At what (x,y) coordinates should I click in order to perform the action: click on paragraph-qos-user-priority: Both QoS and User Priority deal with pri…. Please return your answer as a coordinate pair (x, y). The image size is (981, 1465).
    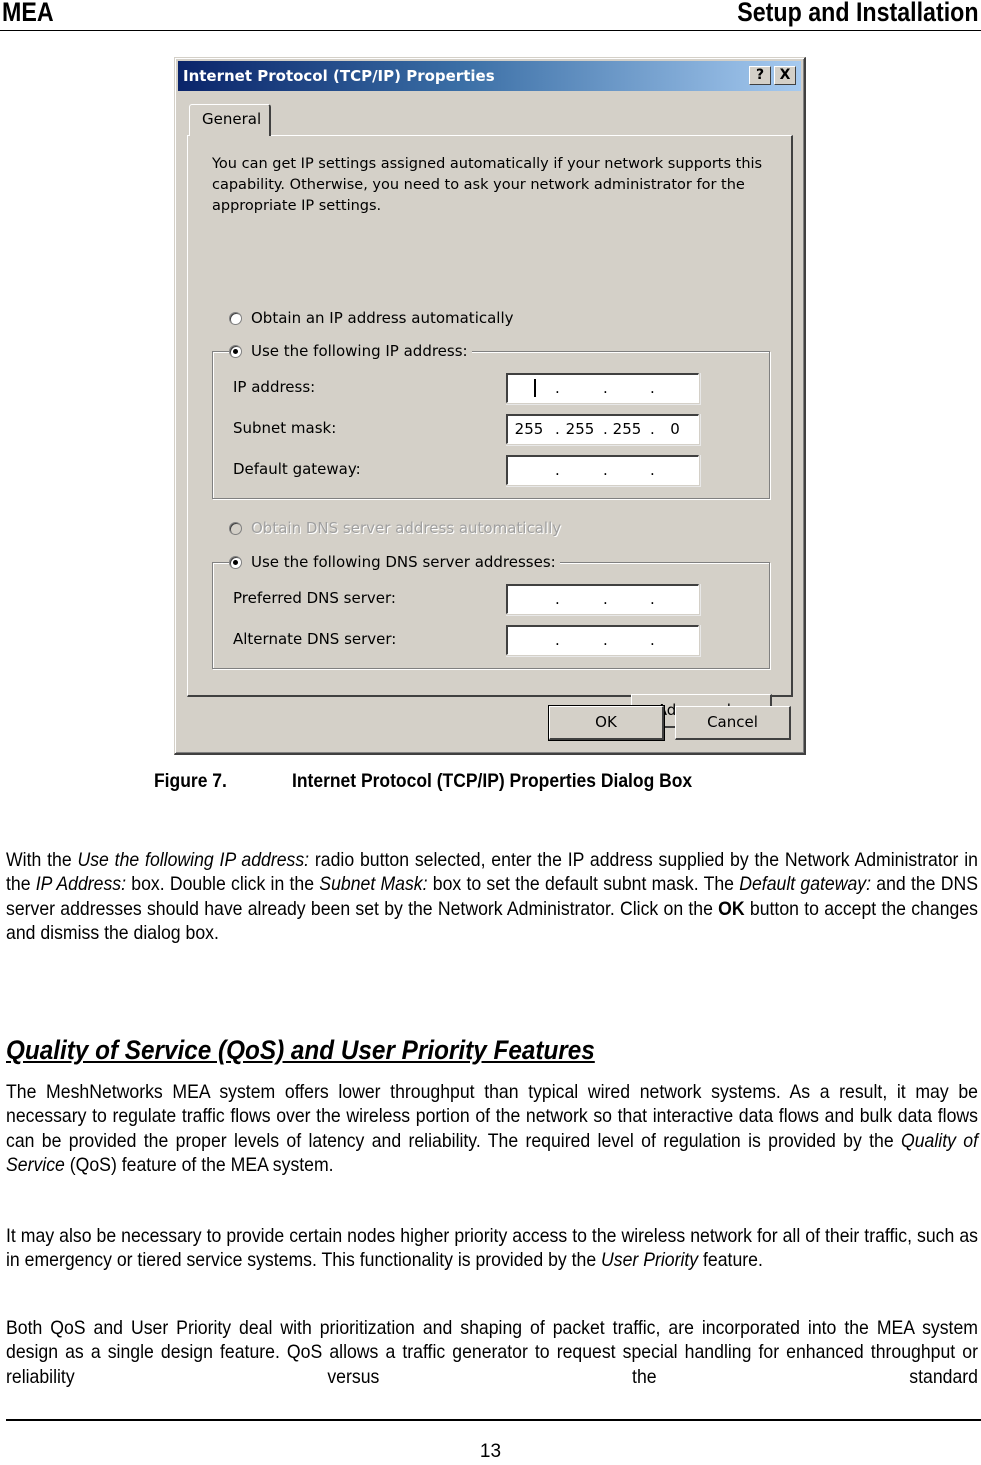
    Looking at the image, I should click on (492, 1352).